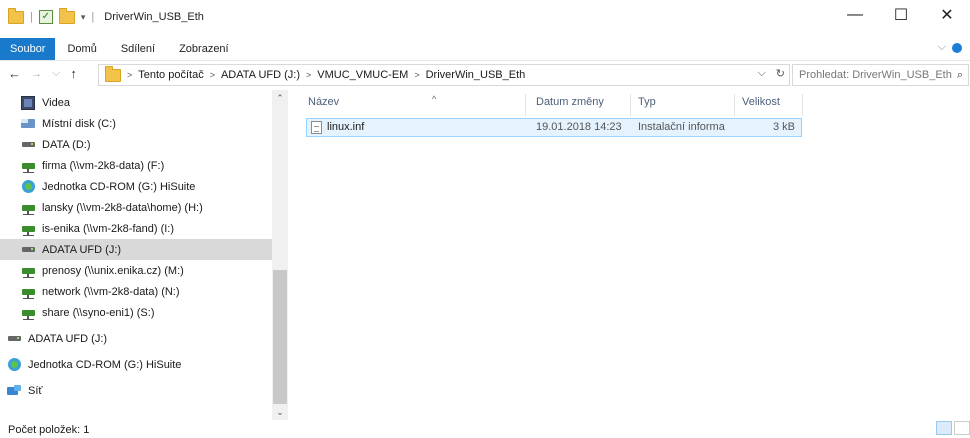  Describe the element at coordinates (113, 270) in the screenshot. I see `nav-item-label: prenosy (\\unix.enika.cz) (M:)` at that location.